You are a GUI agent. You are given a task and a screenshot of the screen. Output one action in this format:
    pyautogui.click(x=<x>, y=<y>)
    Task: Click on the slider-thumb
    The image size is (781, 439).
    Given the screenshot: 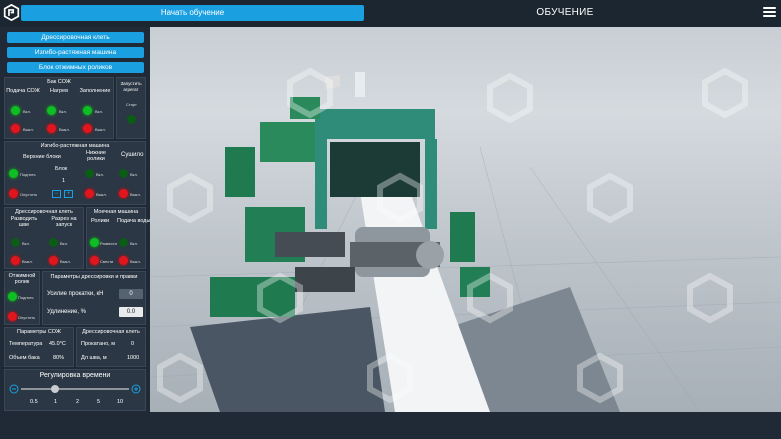 What is the action you would take?
    pyautogui.click(x=55, y=389)
    